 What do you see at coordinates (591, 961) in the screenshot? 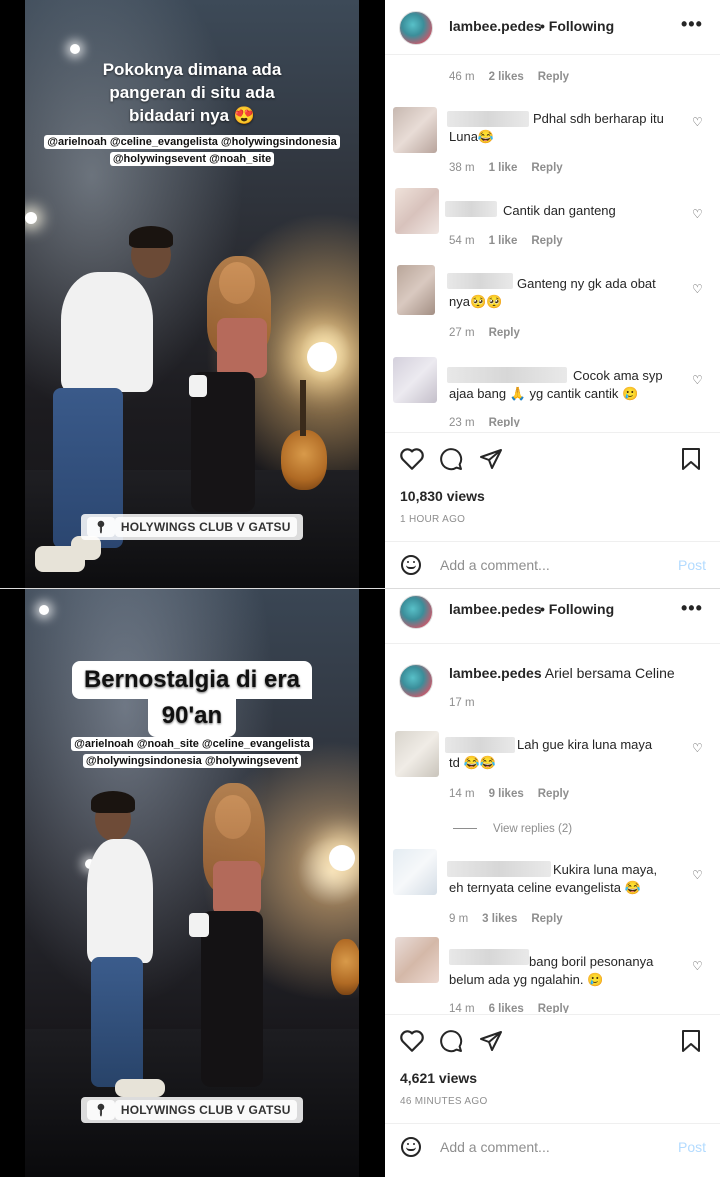
I see `comment-text: bang boril pesonanya` at bounding box center [591, 961].